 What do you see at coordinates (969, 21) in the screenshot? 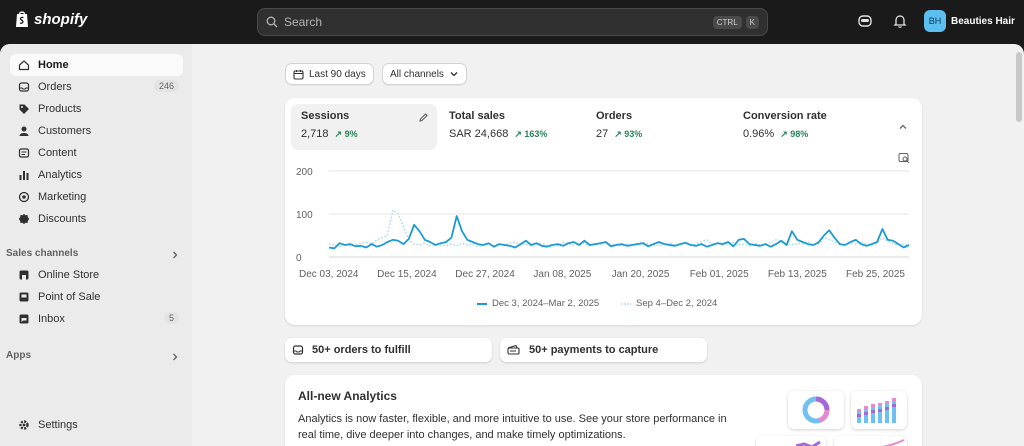
I see `store-menu-button: BH Beauties Hair` at bounding box center [969, 21].